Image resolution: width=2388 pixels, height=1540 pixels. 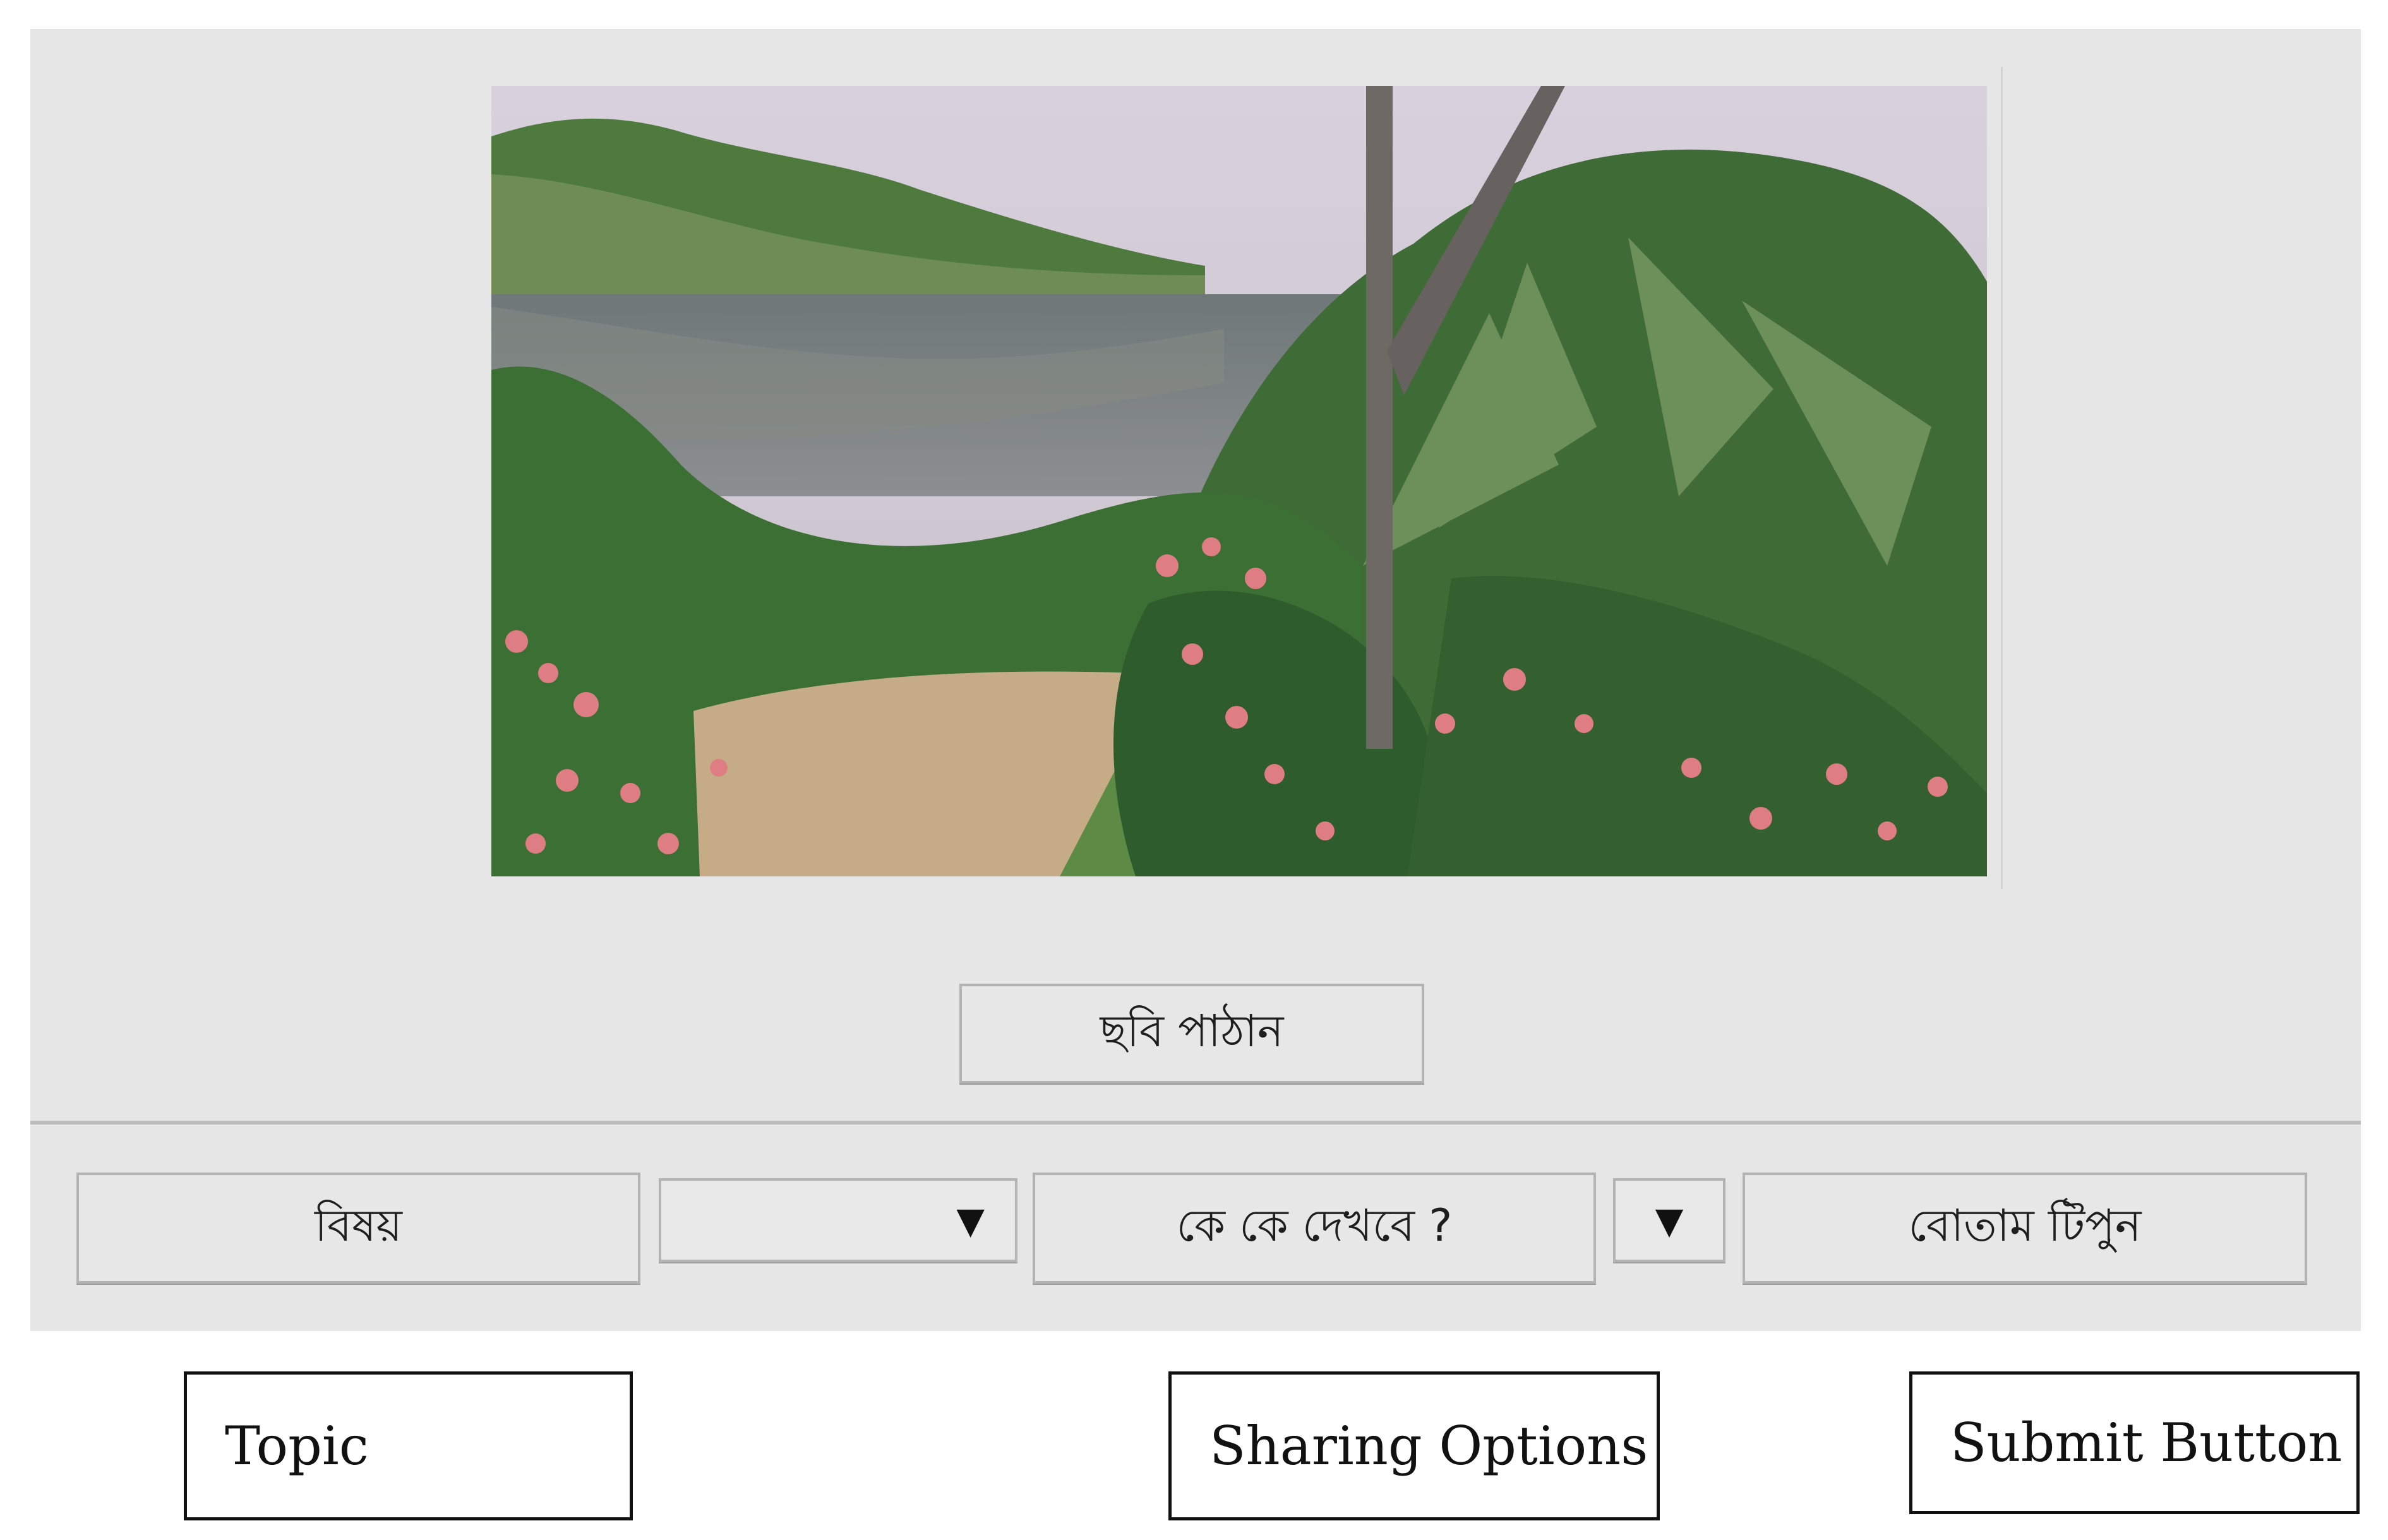 What do you see at coordinates (2025, 1225) in the screenshot?
I see `submit-button-label: বোতাম টিপুন` at bounding box center [2025, 1225].